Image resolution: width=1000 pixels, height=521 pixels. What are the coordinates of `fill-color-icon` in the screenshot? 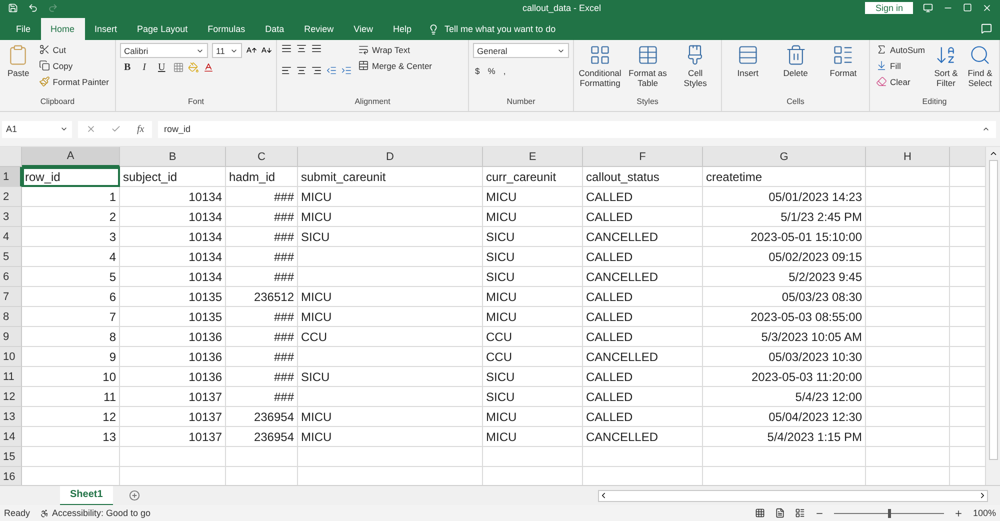 It's located at (194, 67).